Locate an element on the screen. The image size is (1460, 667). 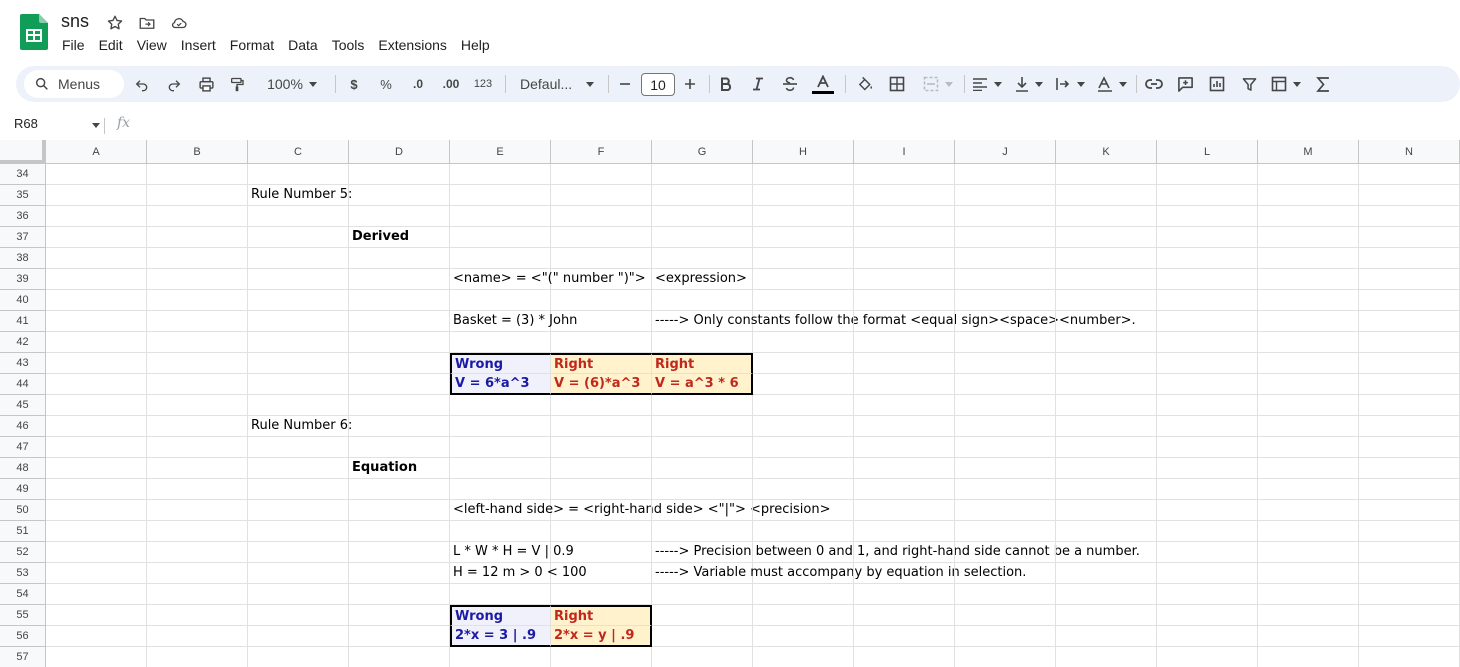
menu-edit: Edit is located at coordinates (111, 46).